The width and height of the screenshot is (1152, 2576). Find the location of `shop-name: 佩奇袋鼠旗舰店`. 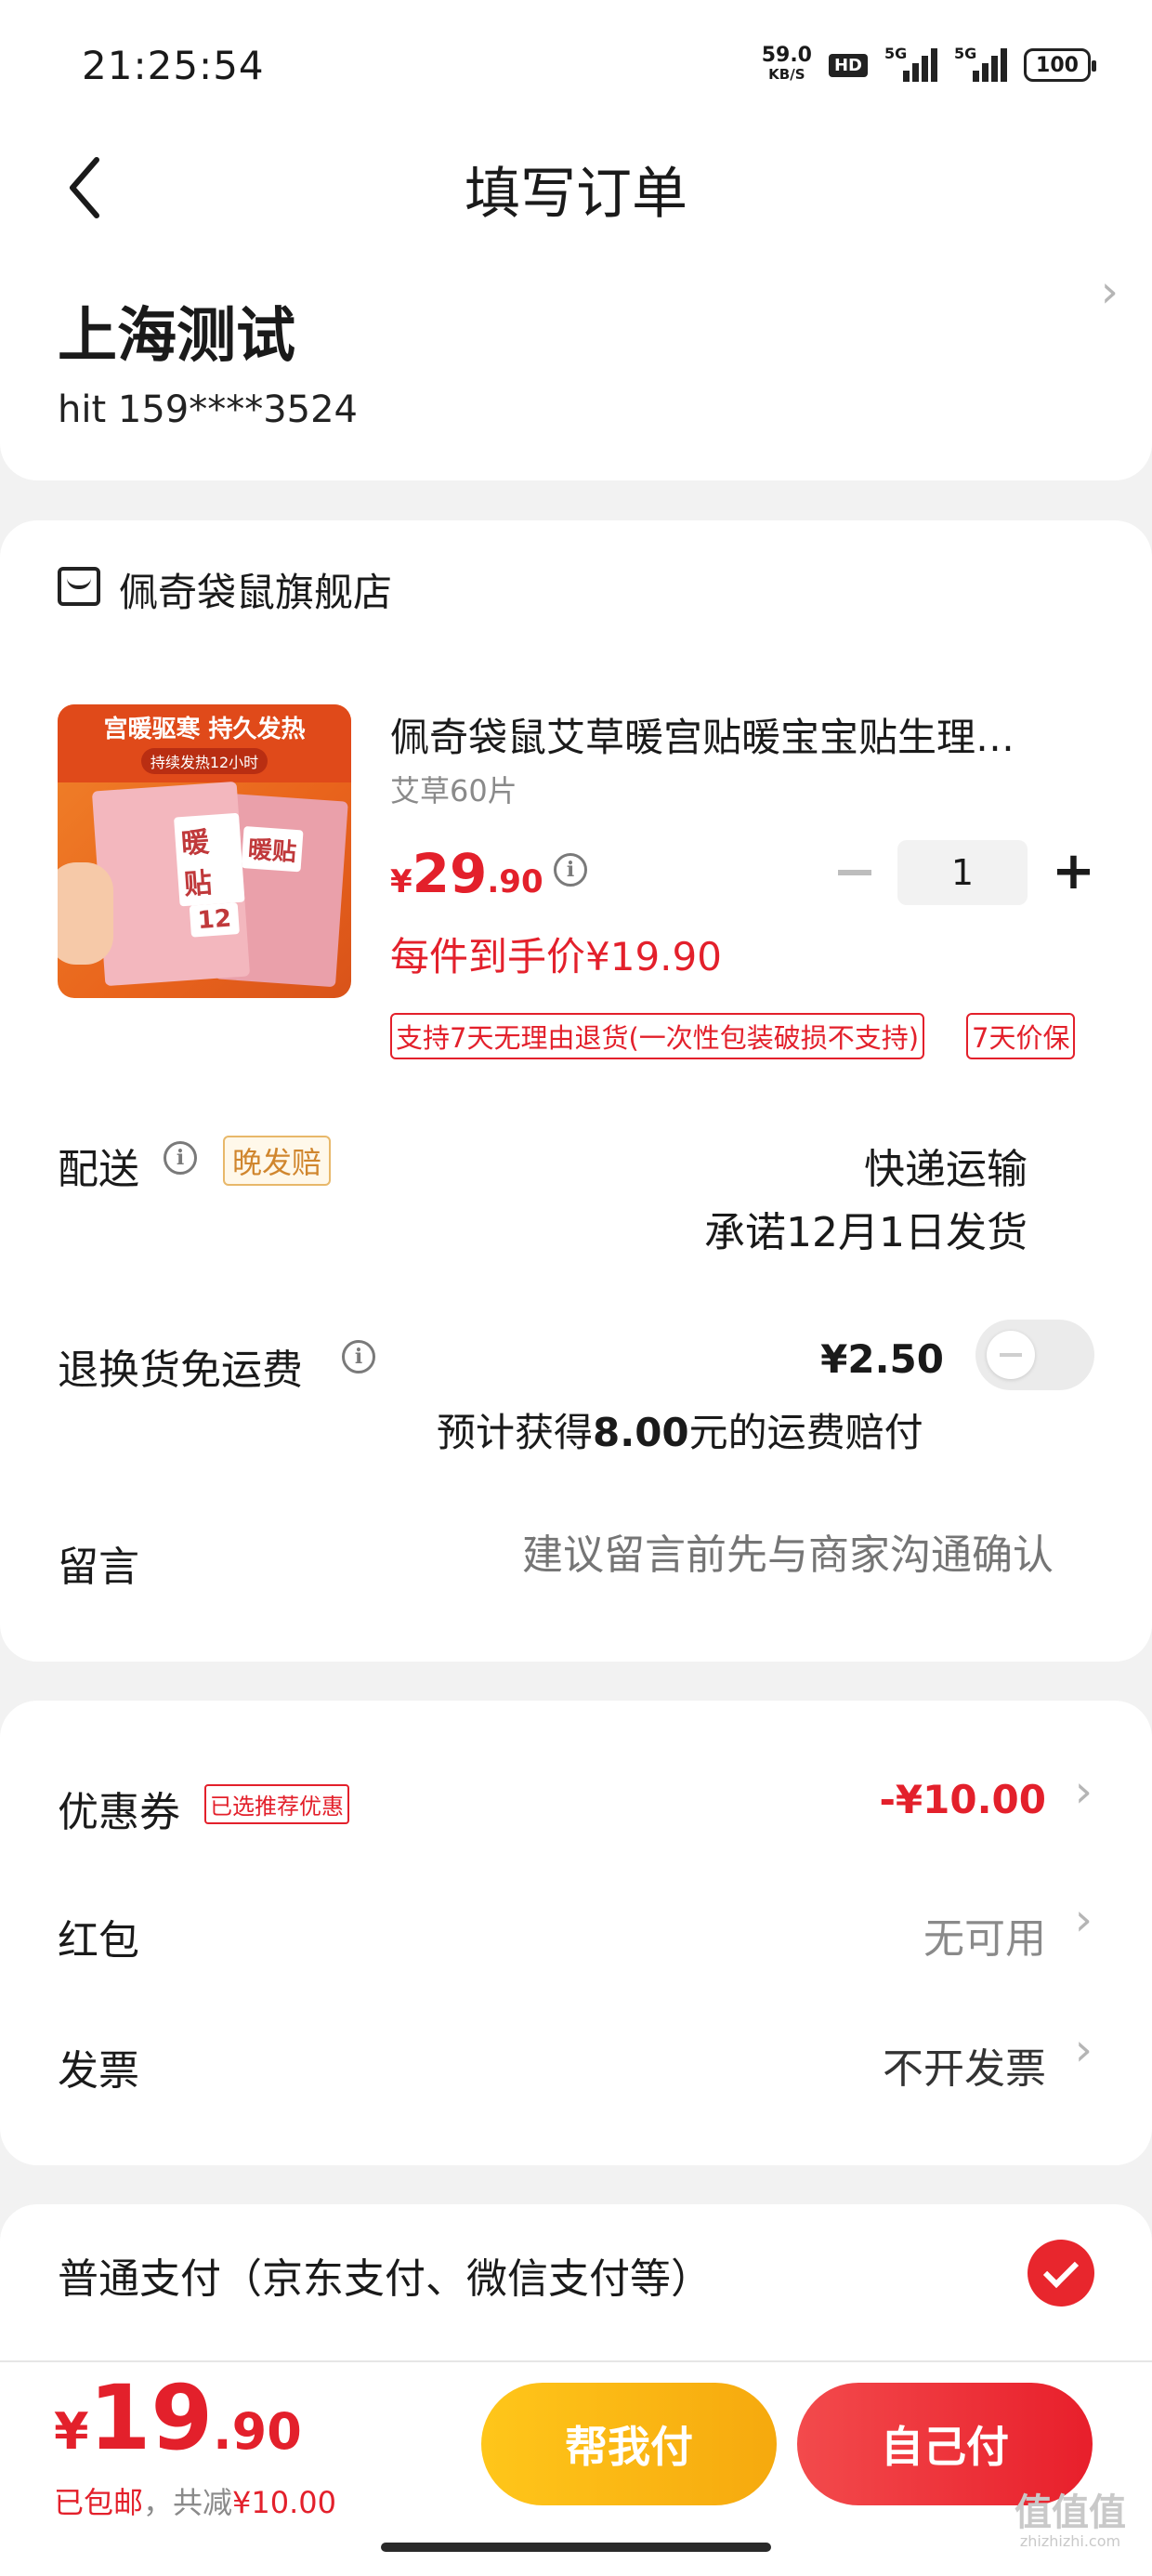

shop-name: 佩奇袋鼠旗舰店 is located at coordinates (255, 589).